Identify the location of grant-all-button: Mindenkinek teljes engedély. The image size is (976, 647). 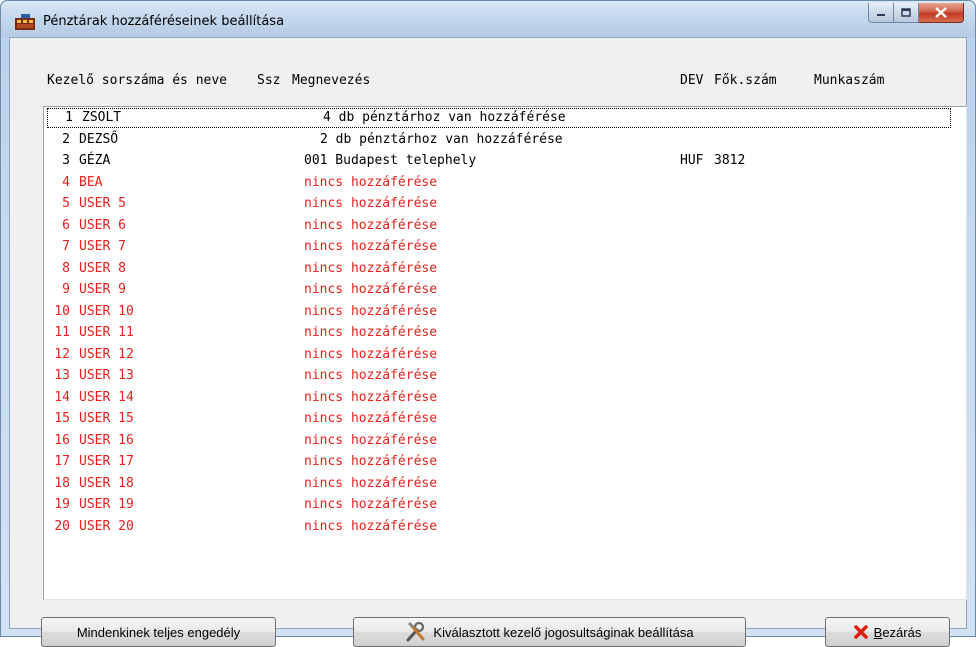
(158, 632).